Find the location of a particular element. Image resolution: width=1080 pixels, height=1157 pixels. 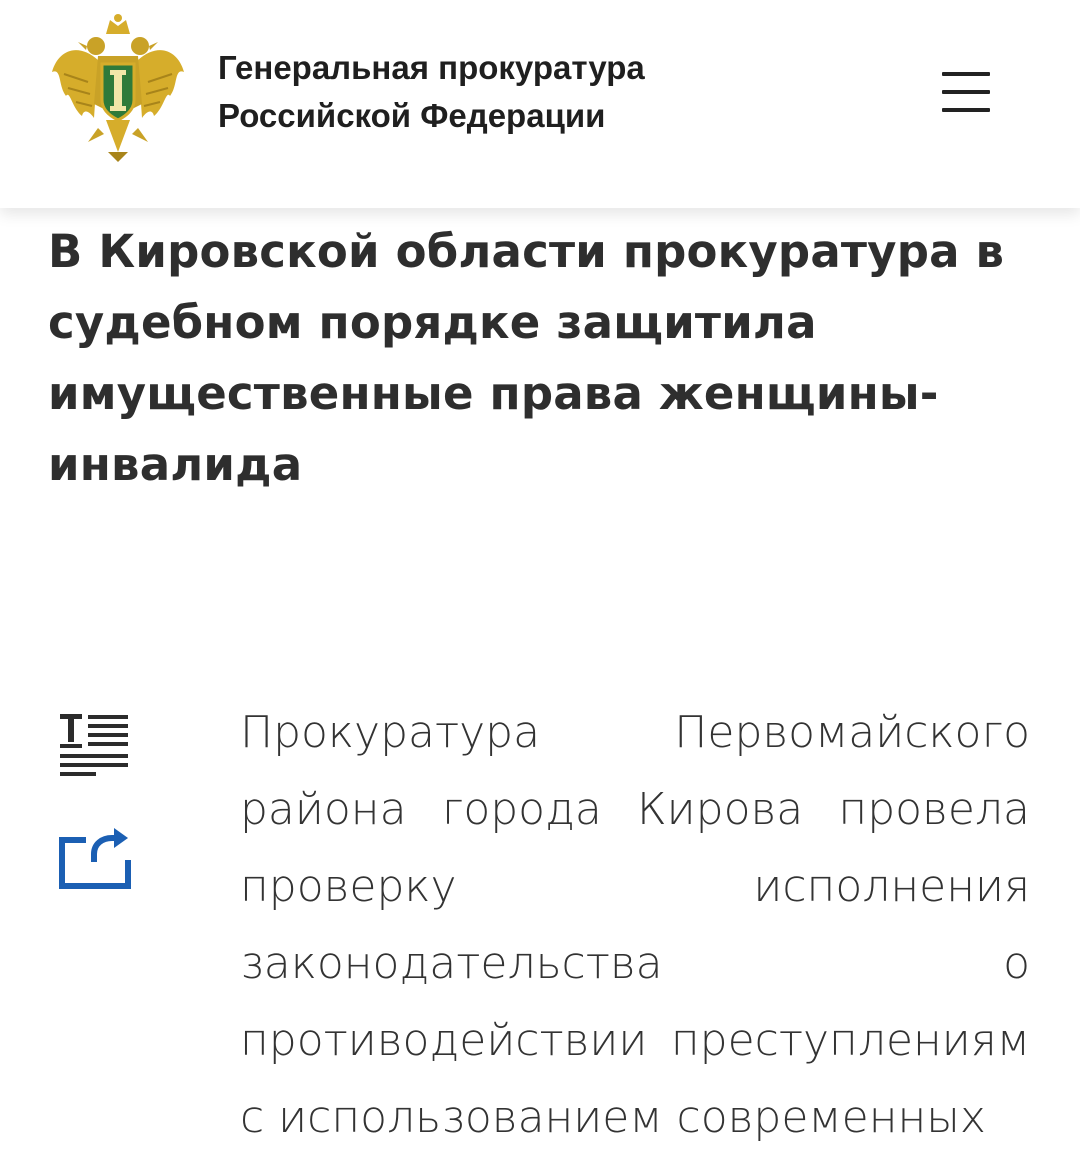

menu-bar-middle is located at coordinates (966, 92).